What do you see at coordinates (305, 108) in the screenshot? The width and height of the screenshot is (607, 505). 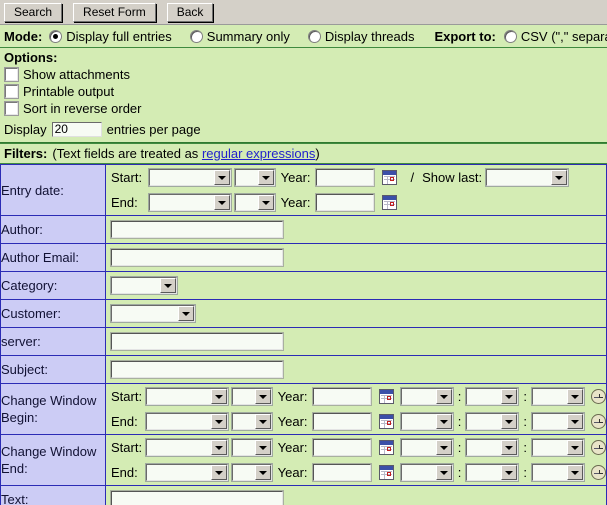 I see `checkbox-sort-in-reverse-order: Sort in reverse order` at bounding box center [305, 108].